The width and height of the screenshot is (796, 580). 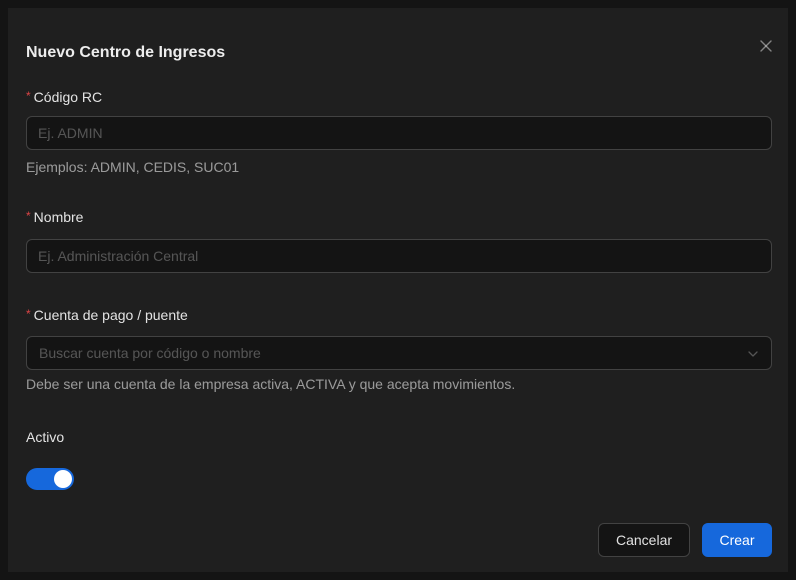 What do you see at coordinates (126, 52) in the screenshot?
I see `modal-title: Nuevo Centro de Ingresos` at bounding box center [126, 52].